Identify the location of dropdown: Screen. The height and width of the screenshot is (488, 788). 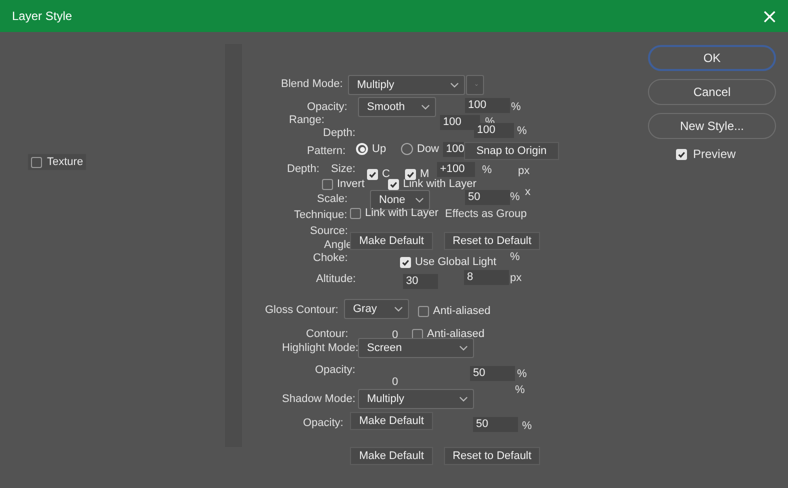
(416, 348).